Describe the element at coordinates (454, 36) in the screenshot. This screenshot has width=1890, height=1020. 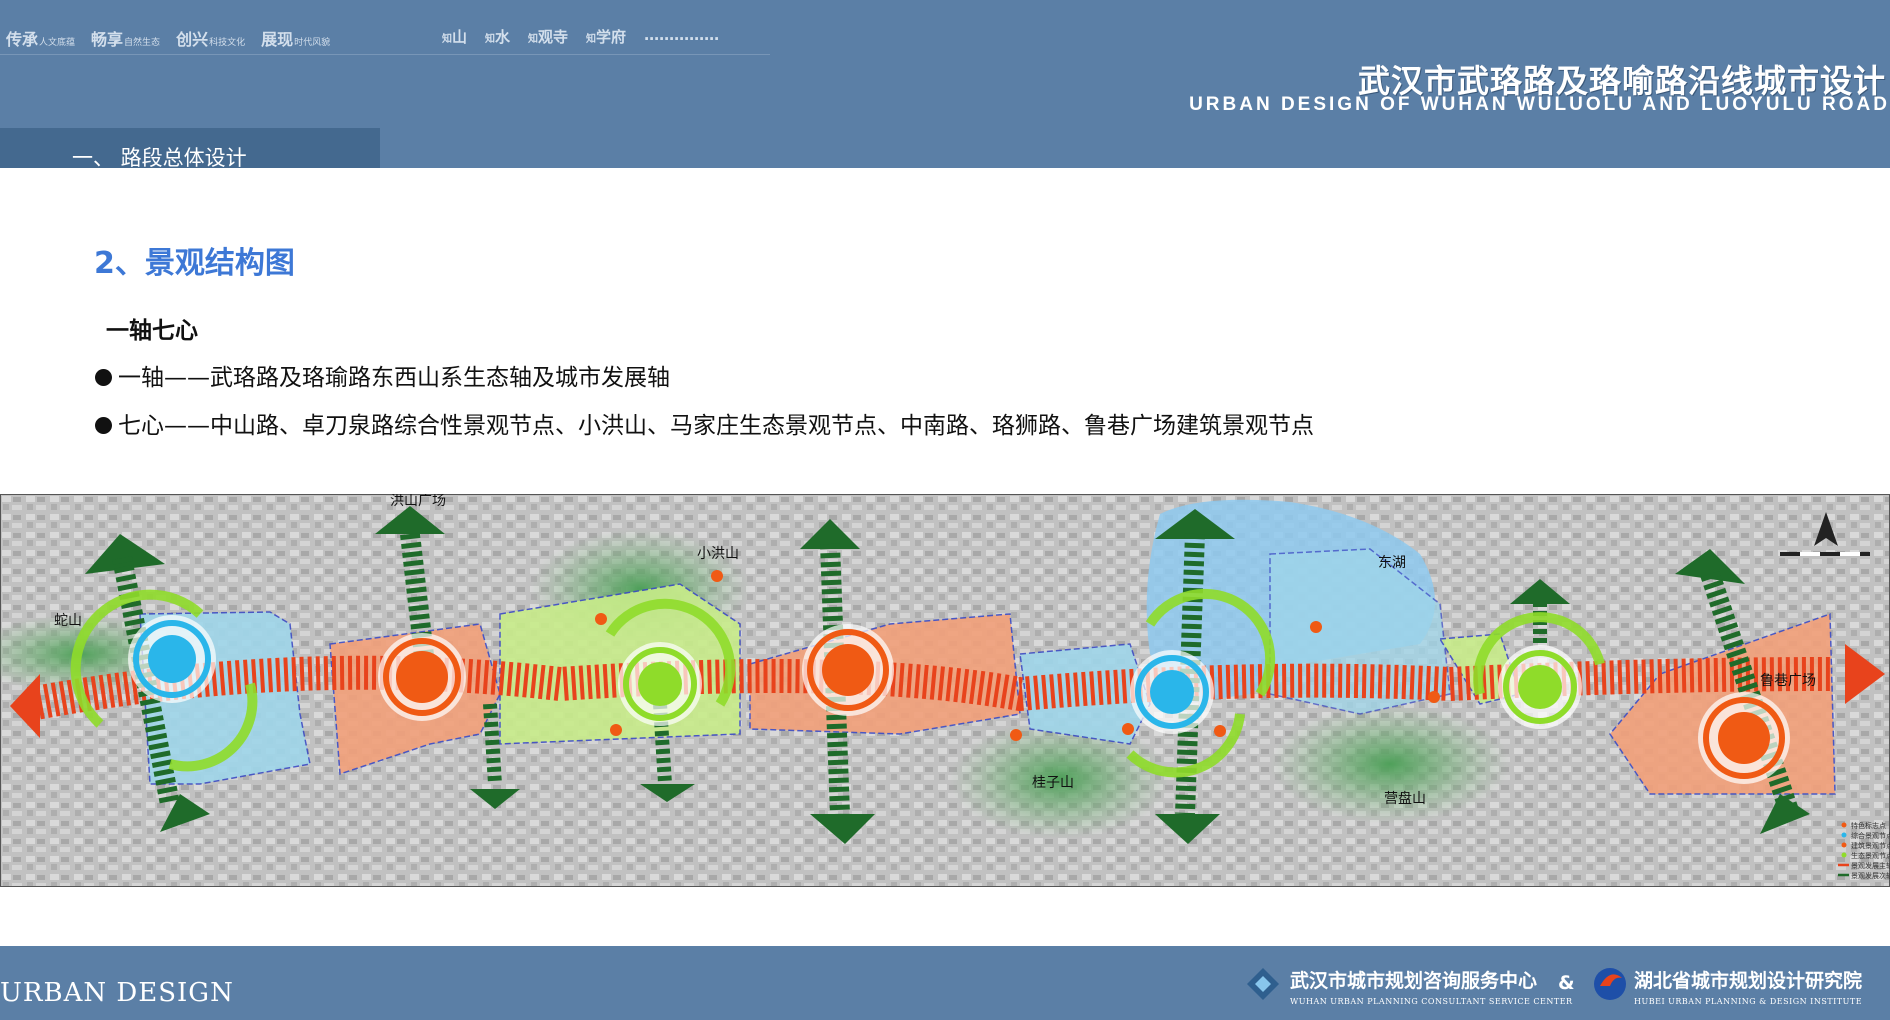
I see `nav2-item-mountain: 知山` at that location.